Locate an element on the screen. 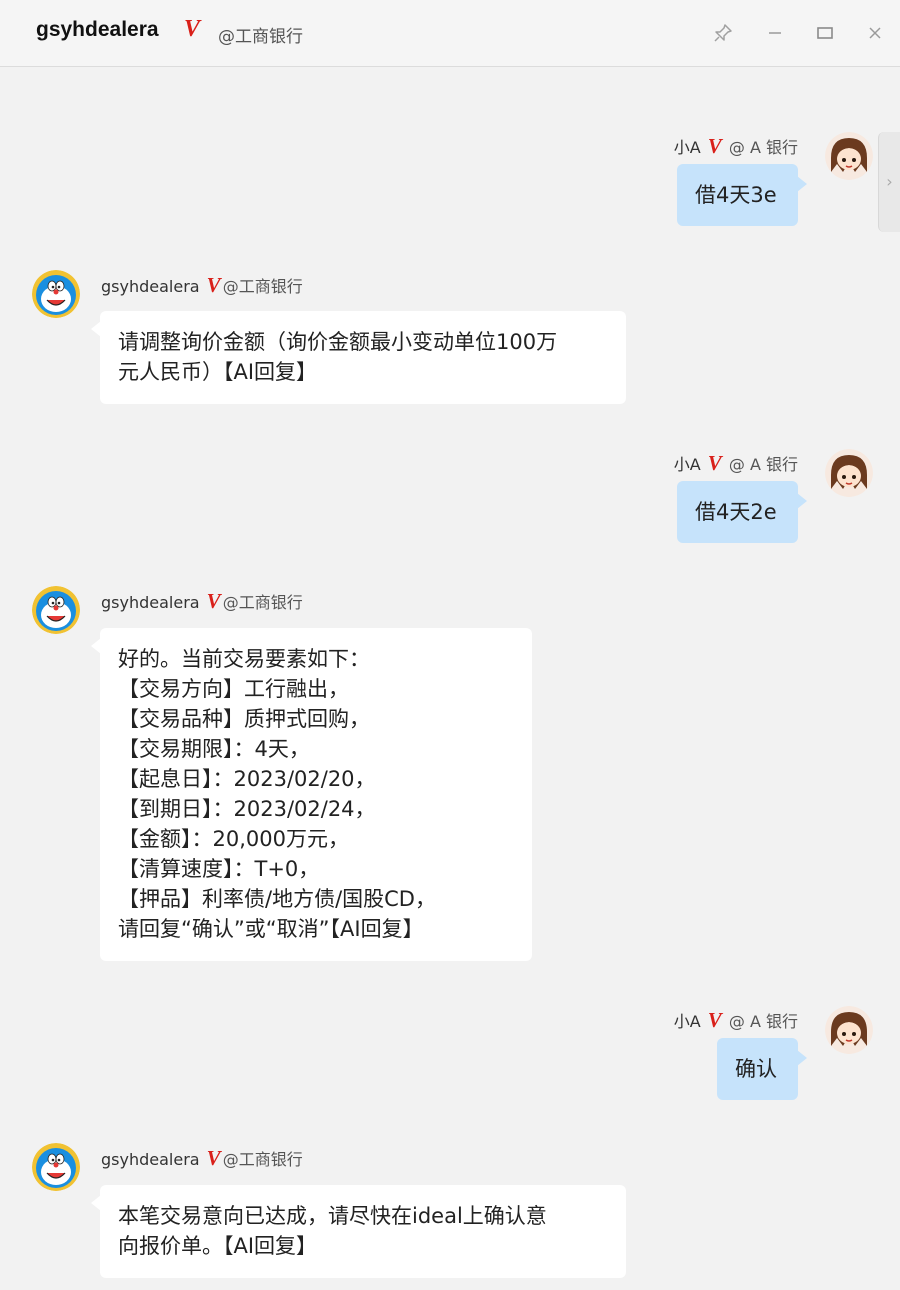 Image resolution: width=900 pixels, height=1290 pixels. side-panel-toggle: › is located at coordinates (889, 182).